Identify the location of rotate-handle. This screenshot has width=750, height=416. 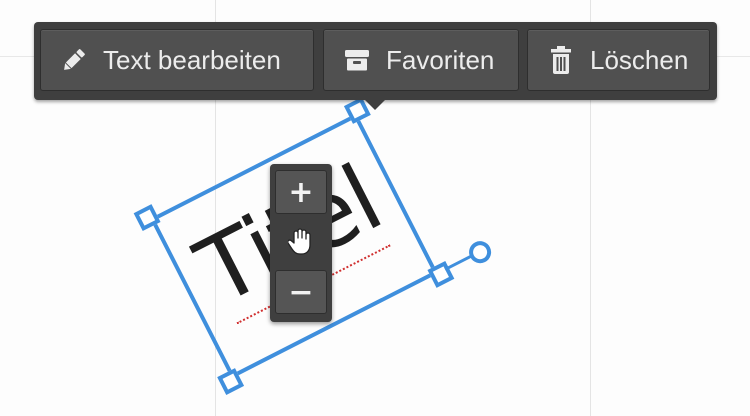
(480, 252).